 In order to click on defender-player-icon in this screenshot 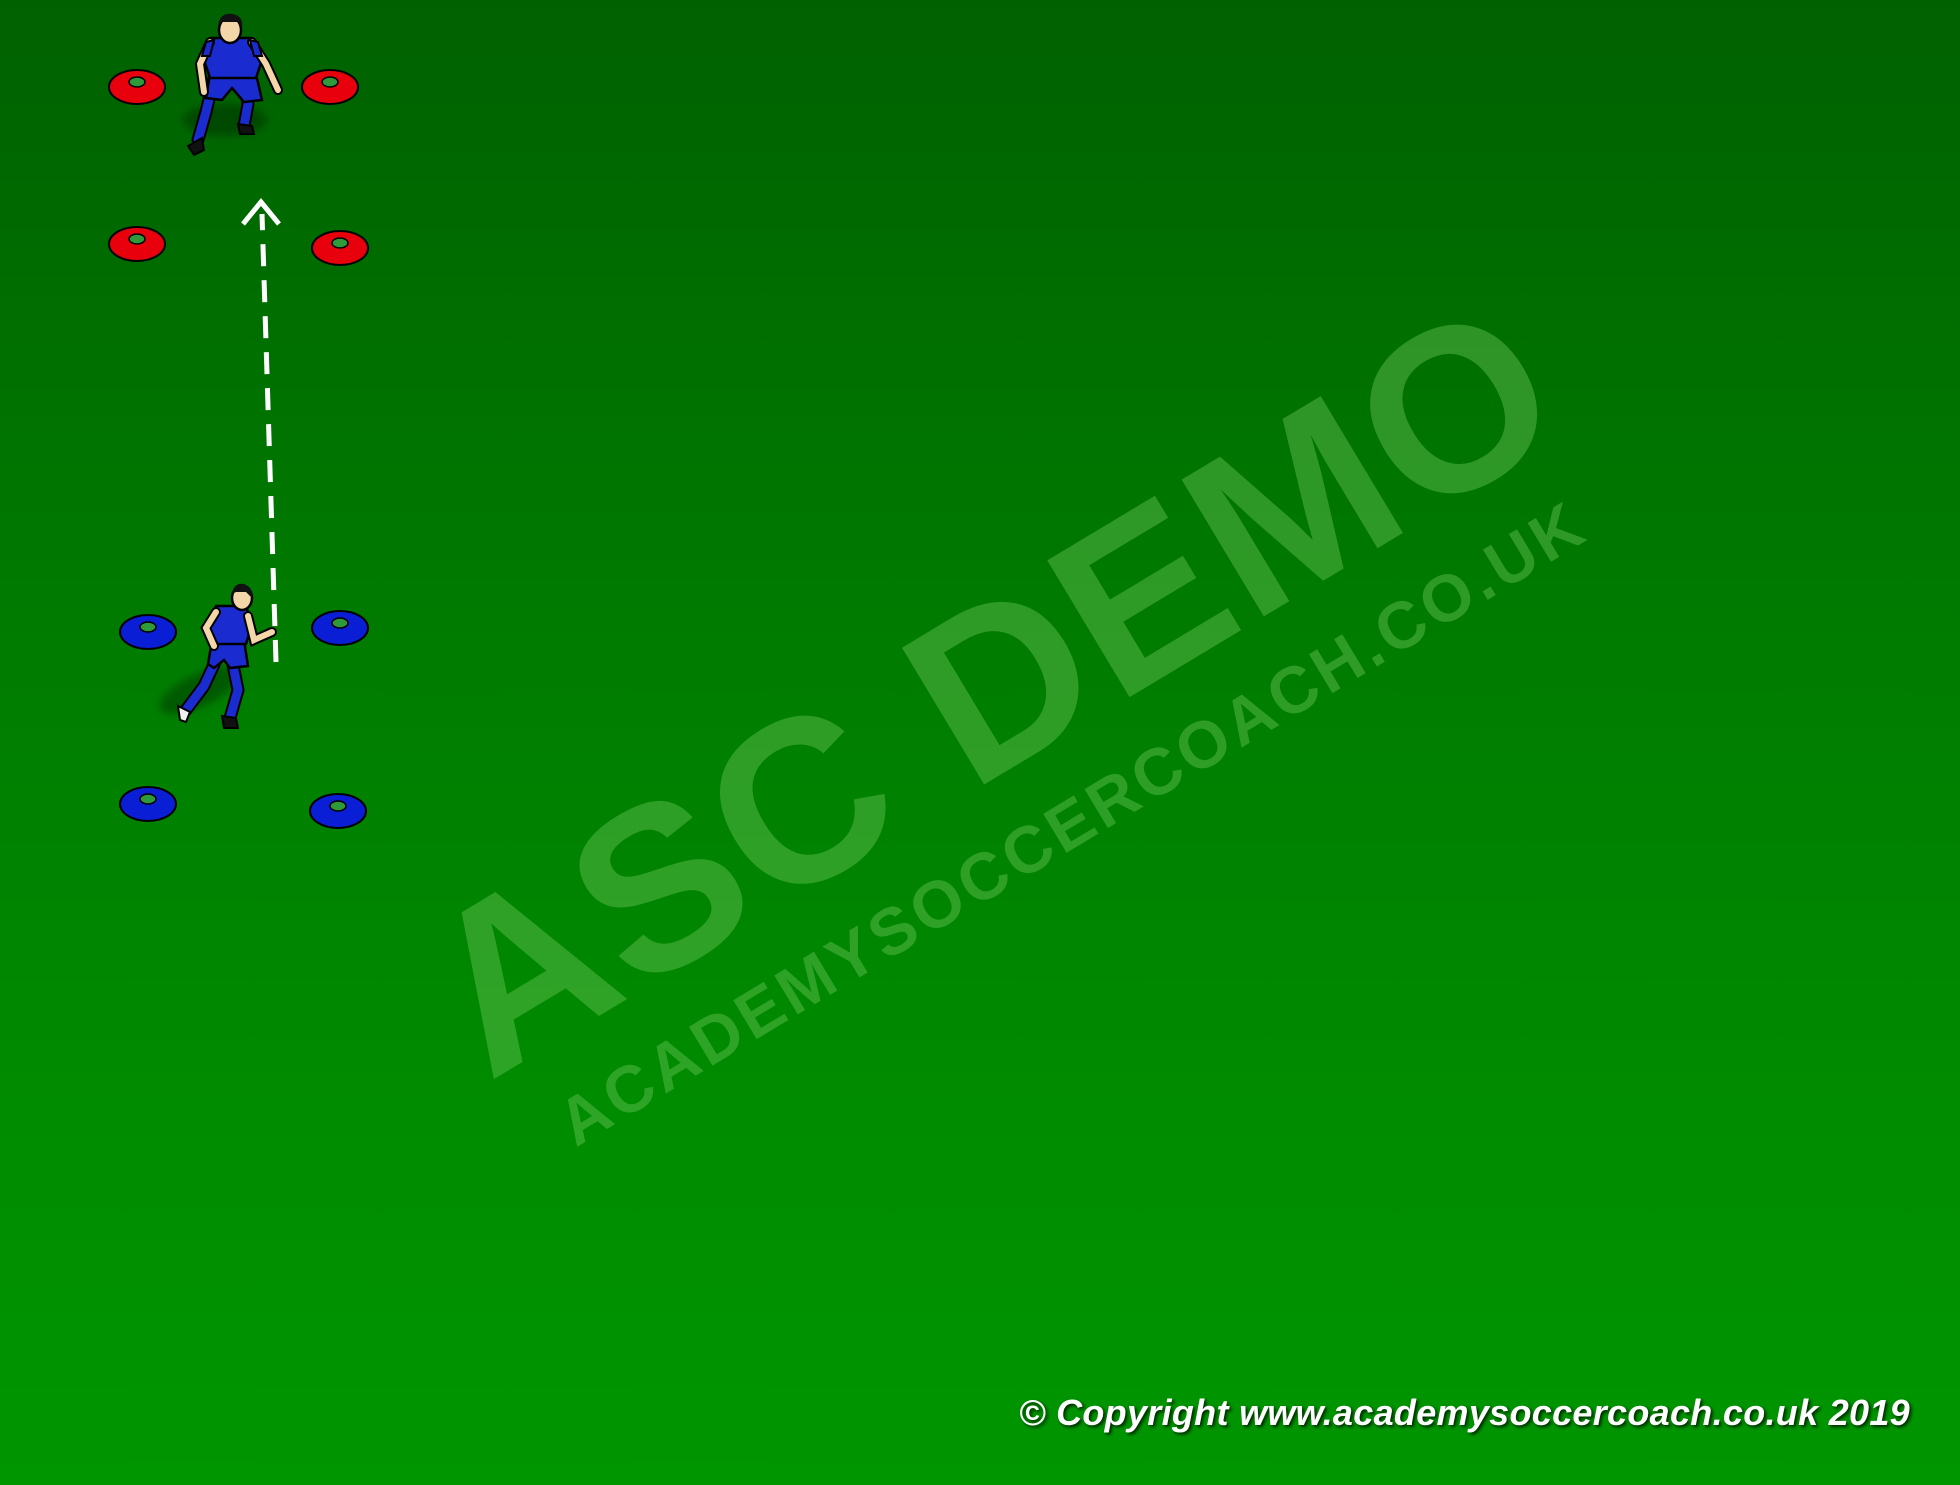, I will do `click(233, 85)`.